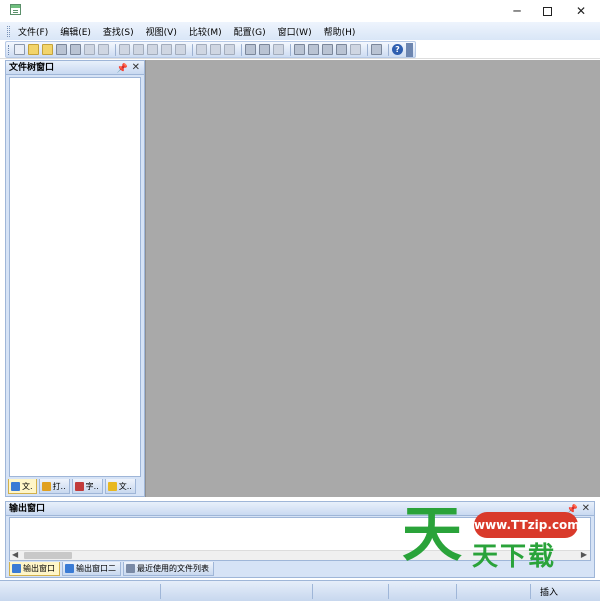 The image size is (600, 601). Describe the element at coordinates (75, 49) in the screenshot. I see `save-all-icon` at that location.